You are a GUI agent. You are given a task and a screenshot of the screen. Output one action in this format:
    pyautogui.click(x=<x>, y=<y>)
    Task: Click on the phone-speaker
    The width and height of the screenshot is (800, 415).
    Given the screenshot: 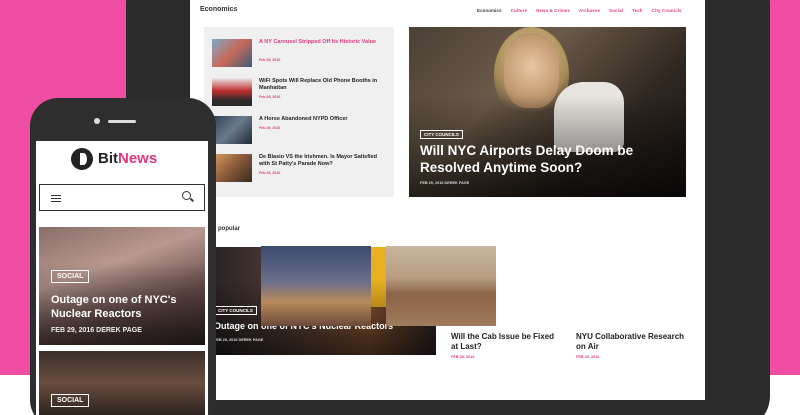 What is the action you would take?
    pyautogui.click(x=122, y=121)
    